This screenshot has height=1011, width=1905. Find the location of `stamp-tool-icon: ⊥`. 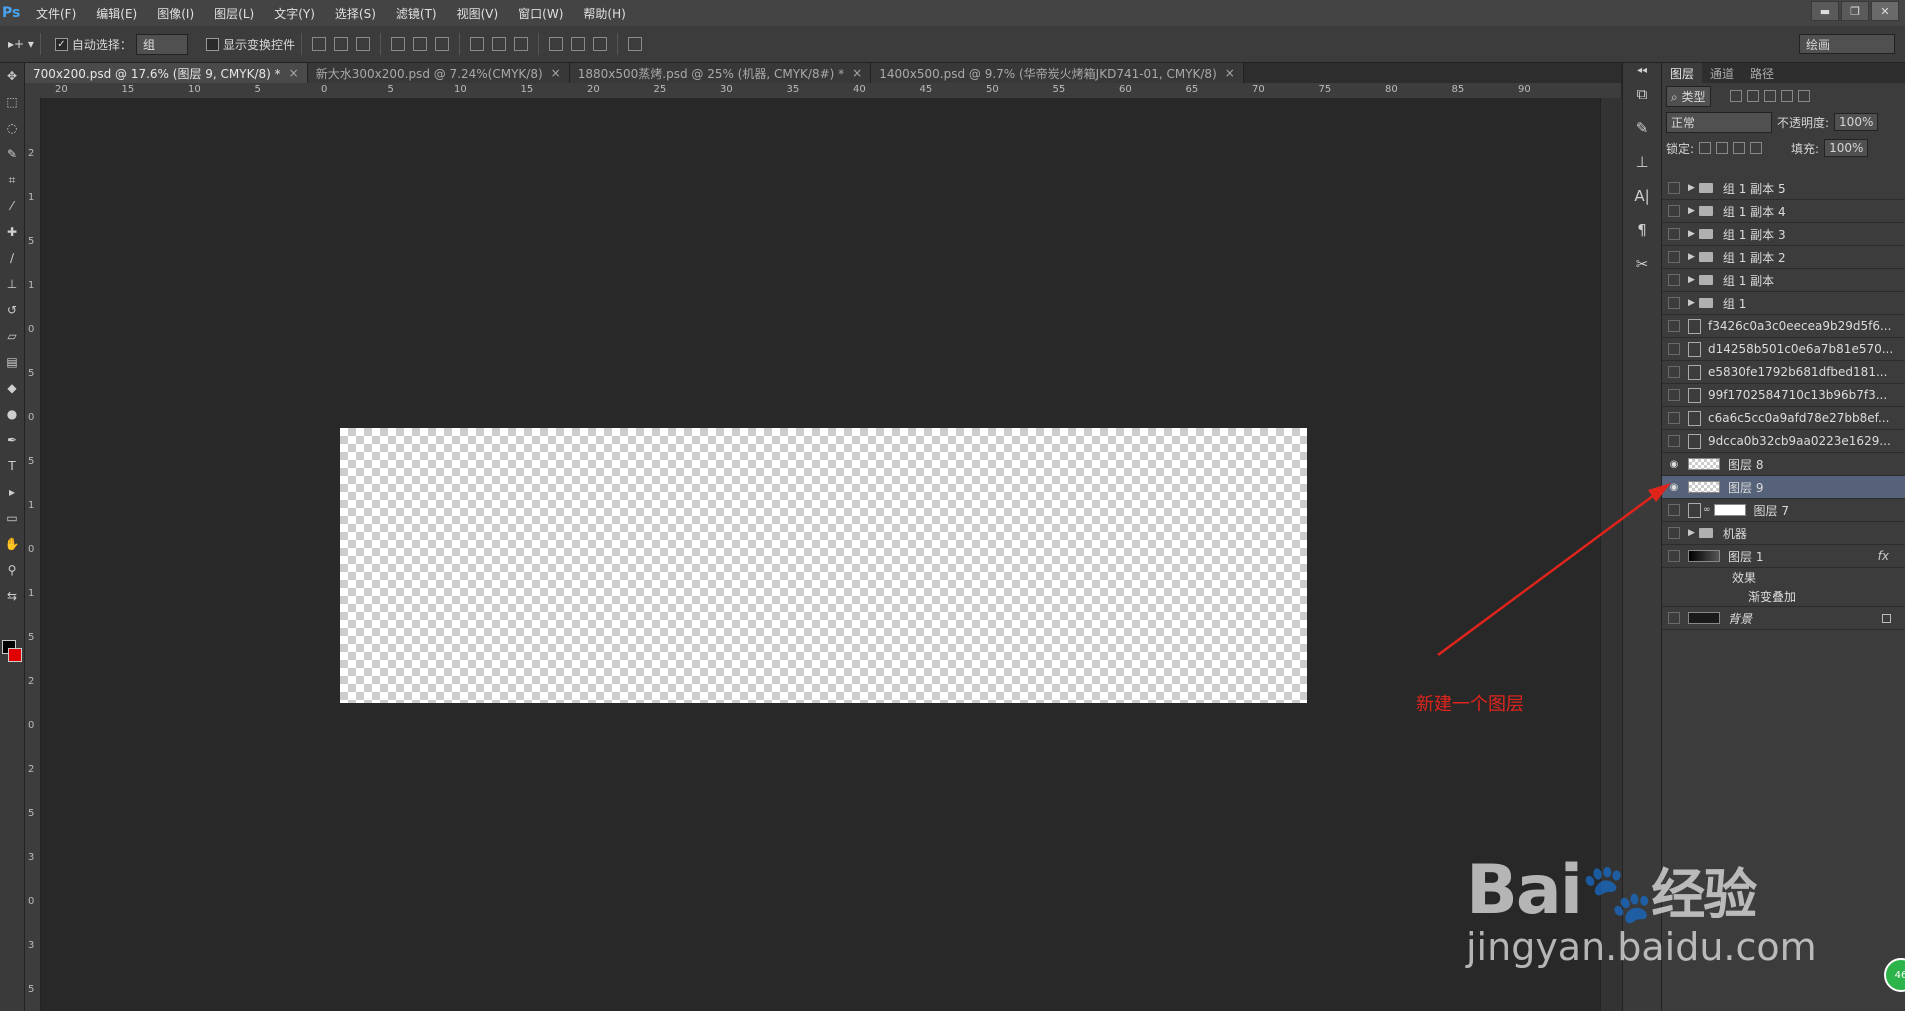

stamp-tool-icon: ⊥ is located at coordinates (12, 284).